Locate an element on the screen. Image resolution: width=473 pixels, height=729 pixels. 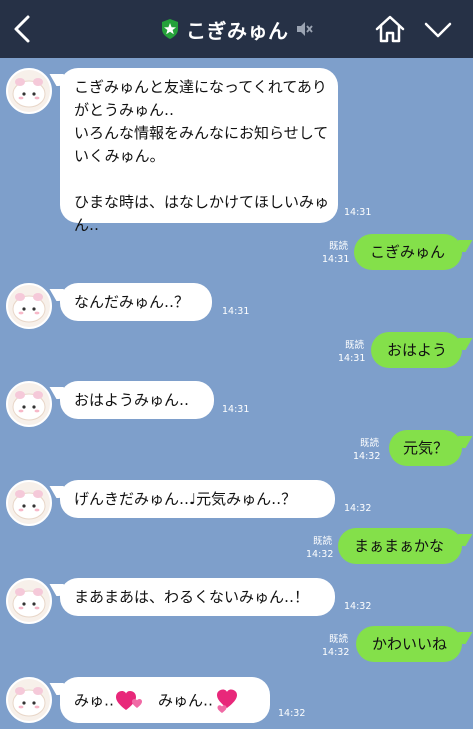
outgoing-message: こぎみゅん is located at coordinates (408, 252).